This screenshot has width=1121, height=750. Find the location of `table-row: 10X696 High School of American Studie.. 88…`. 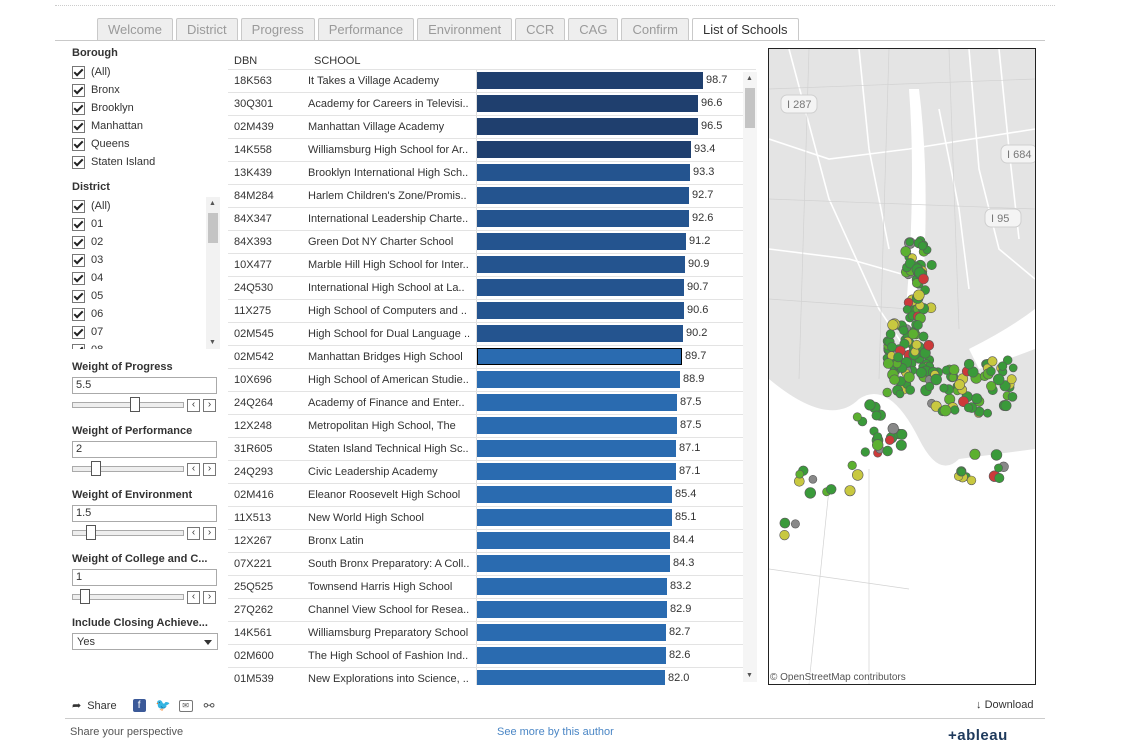

table-row: 10X696 High School of American Studie.. 88… is located at coordinates (492, 379).